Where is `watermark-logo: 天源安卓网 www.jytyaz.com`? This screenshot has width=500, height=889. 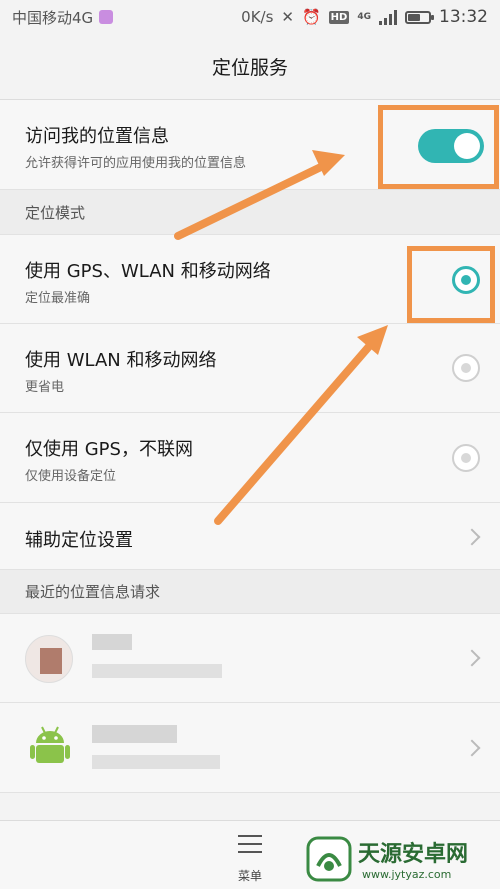
watermark-logo: 天源安卓网 www.jytyaz.com is located at coordinates (400, 859).